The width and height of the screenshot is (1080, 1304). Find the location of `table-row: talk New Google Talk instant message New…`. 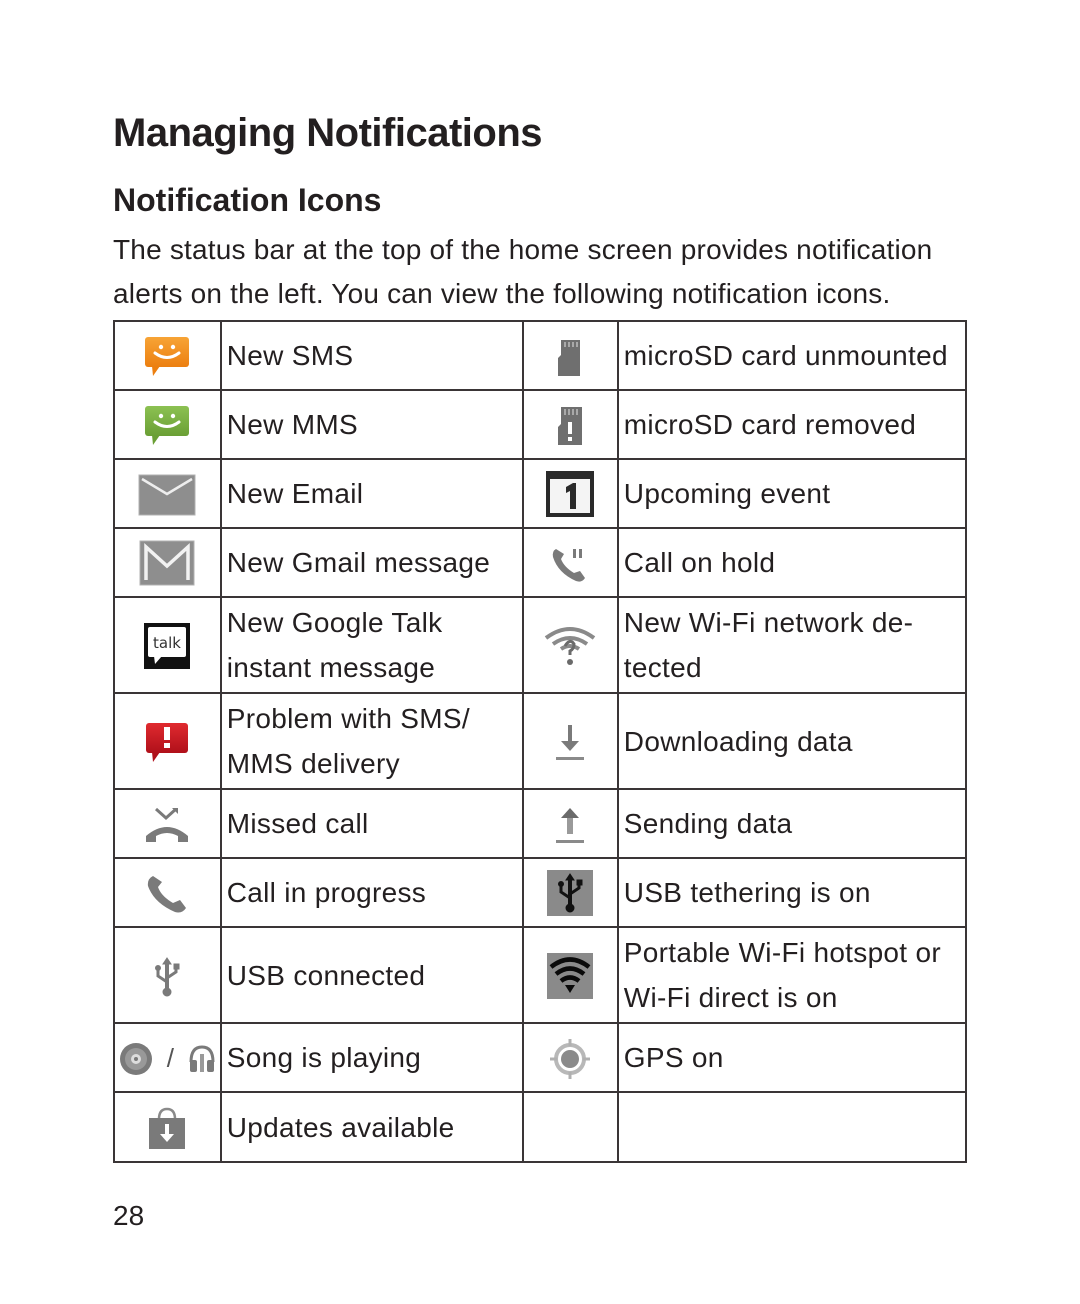

table-row: talk New Google Talk instant message New… is located at coordinates (540, 645).